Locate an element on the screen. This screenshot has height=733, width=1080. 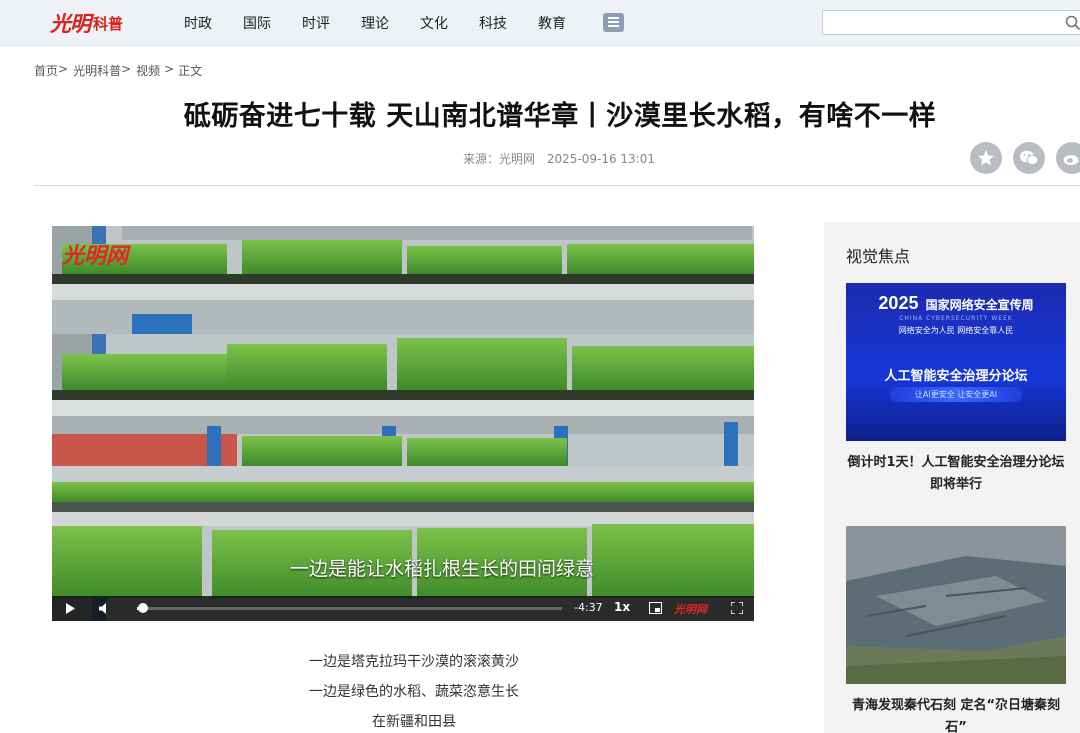
logo-glyph: 光明 is located at coordinates (70, 23).